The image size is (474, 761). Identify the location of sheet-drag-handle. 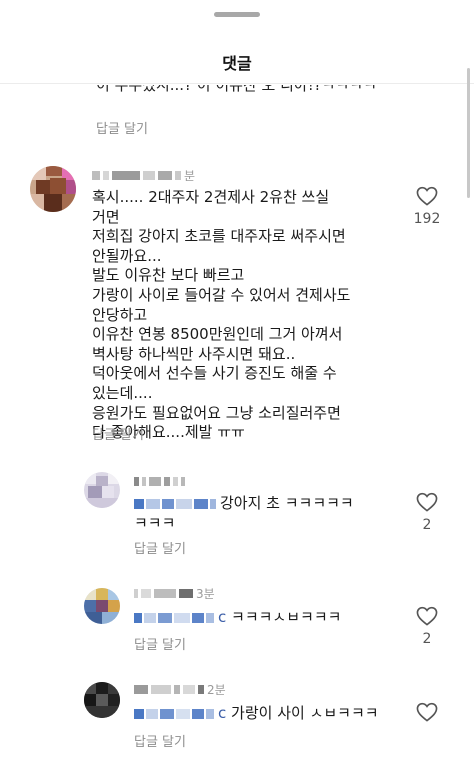
(237, 14).